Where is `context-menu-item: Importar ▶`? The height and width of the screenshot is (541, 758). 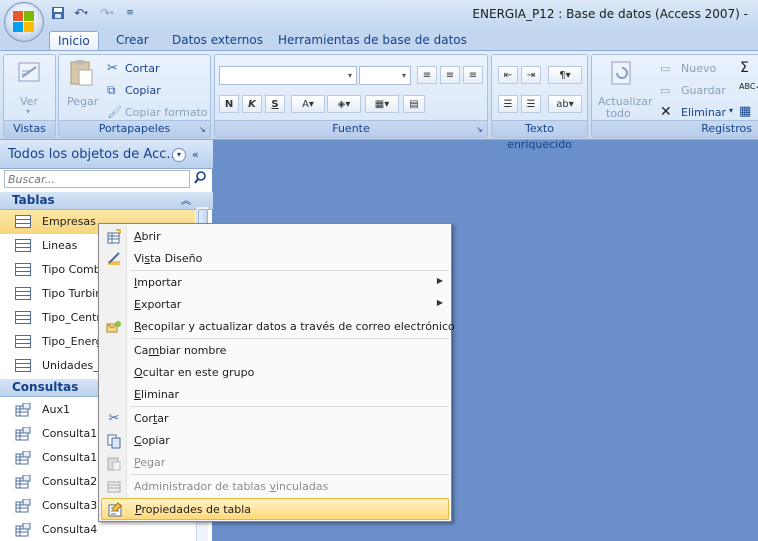
context-menu-item: Importar ▶ is located at coordinates (275, 283).